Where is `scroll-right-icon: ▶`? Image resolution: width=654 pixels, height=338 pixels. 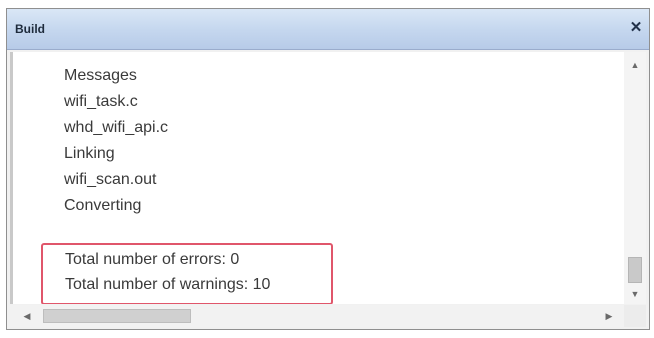 scroll-right-icon: ▶ is located at coordinates (609, 316).